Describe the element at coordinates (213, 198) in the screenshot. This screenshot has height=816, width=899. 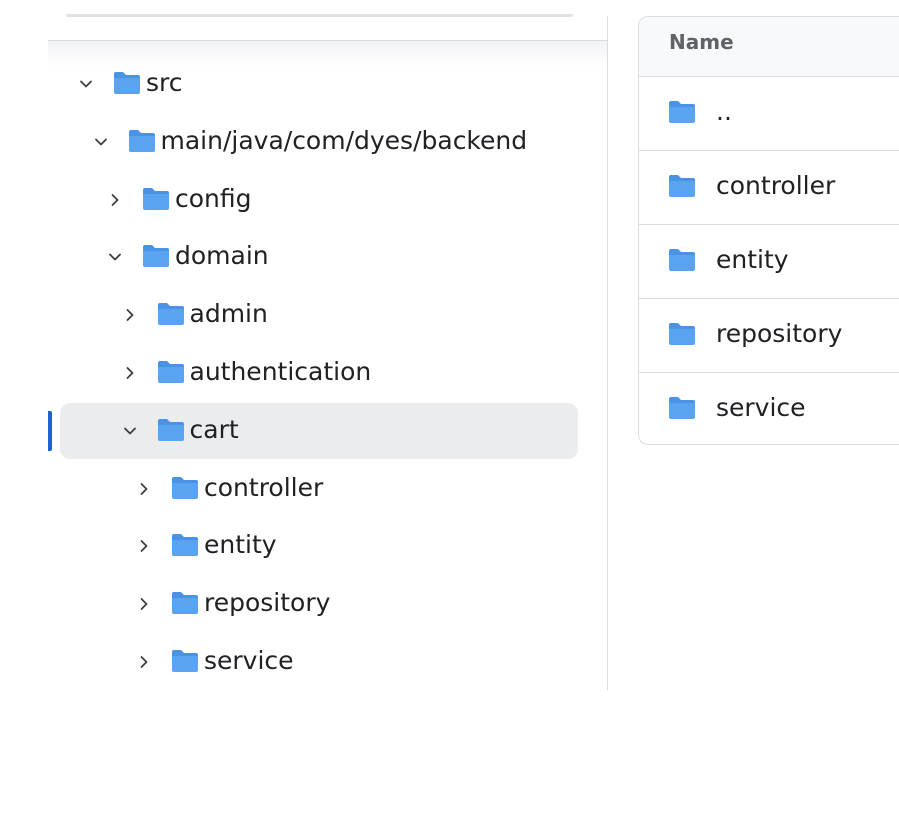
I see `tree-item-label: config` at that location.